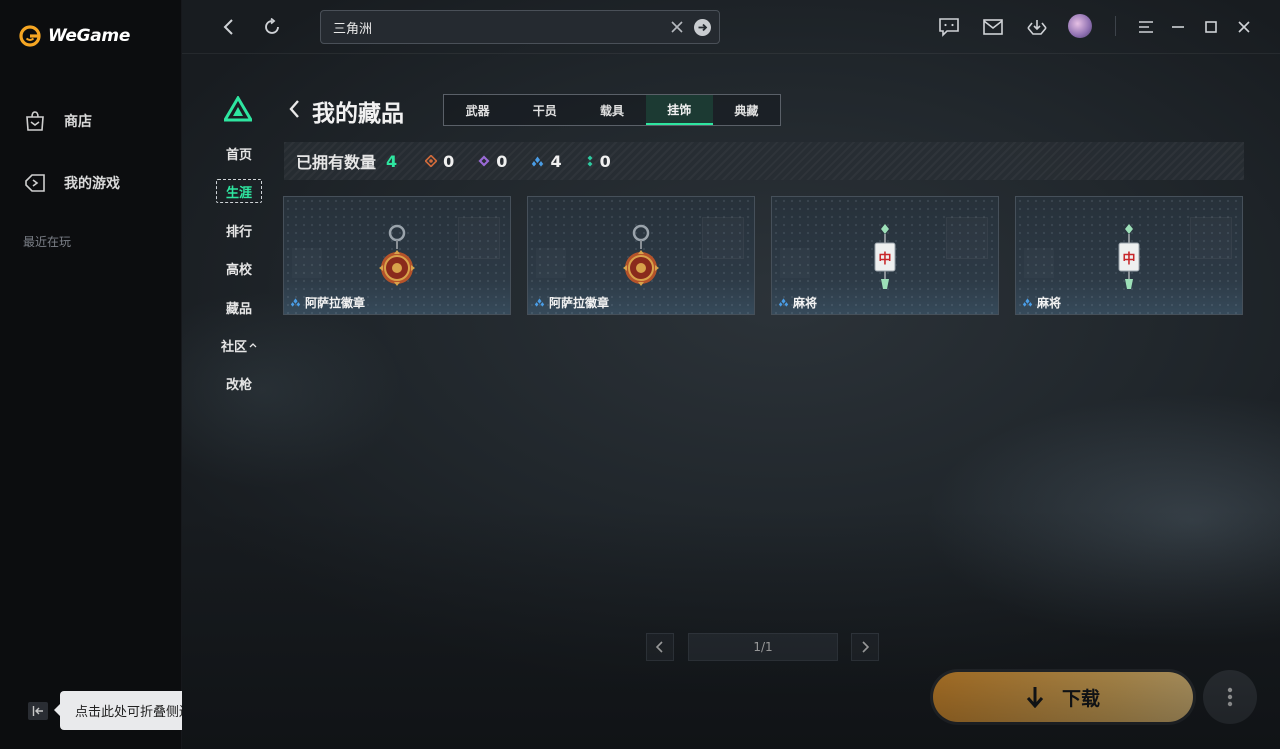 The height and width of the screenshot is (749, 1280). I want to click on search-box, so click(520, 27).